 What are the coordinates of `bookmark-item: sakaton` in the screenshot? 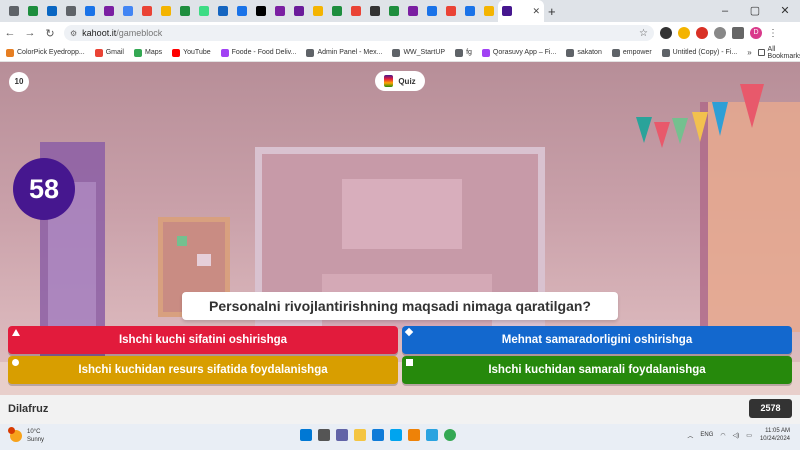 It's located at (584, 52).